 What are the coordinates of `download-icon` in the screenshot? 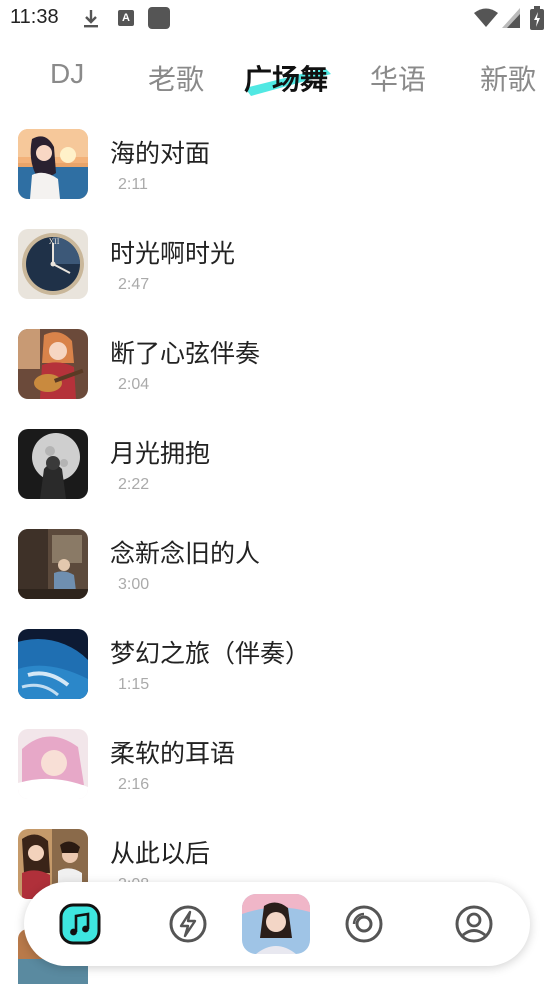 It's located at (91, 19).